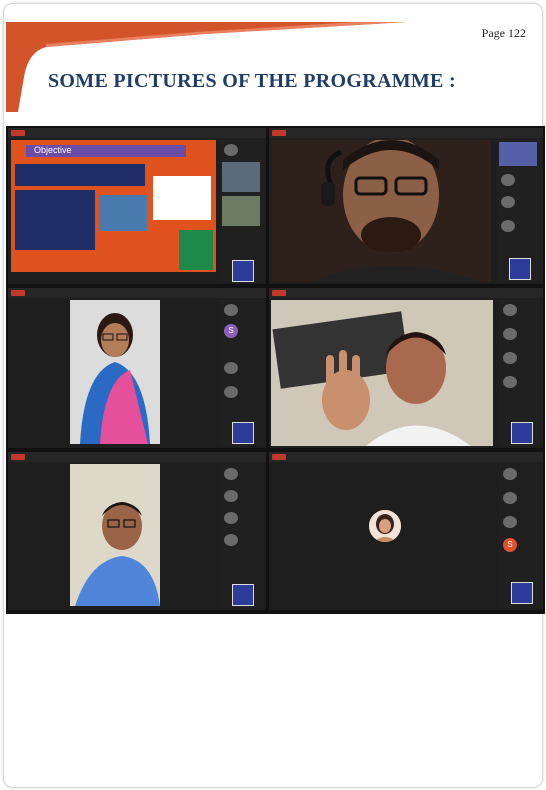  I want to click on page-title: SOME PICTURES OF THE PROGRAMME :, so click(252, 81).